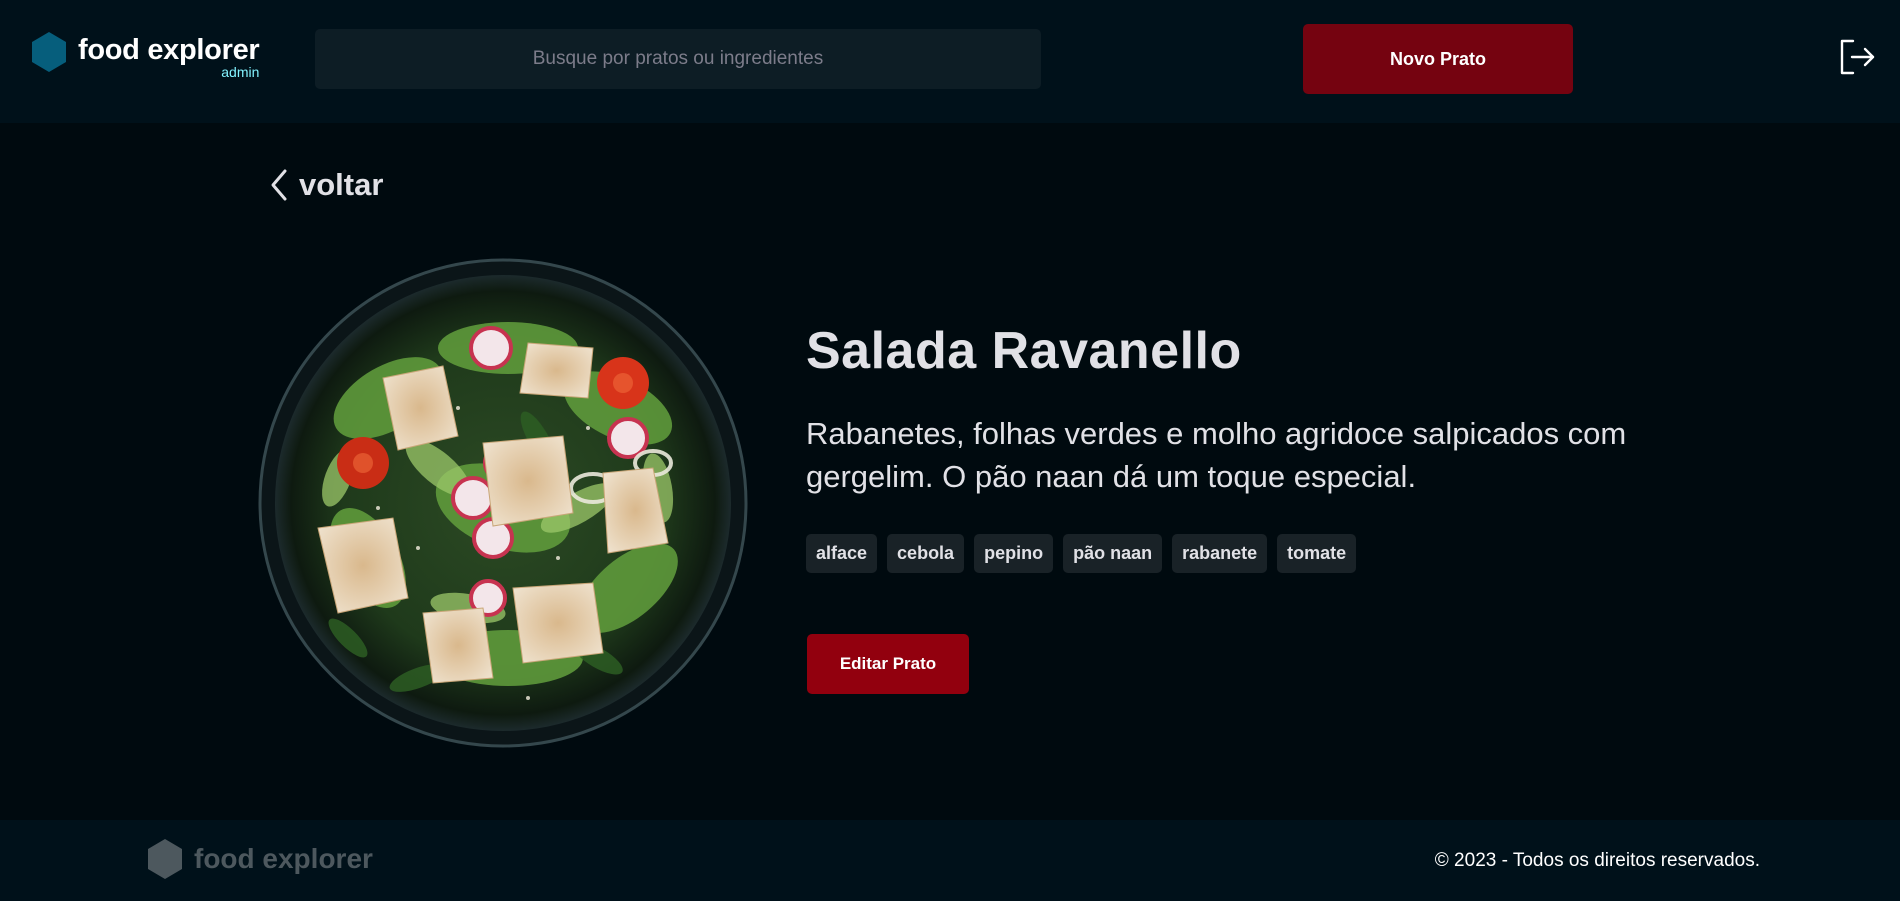  I want to click on footer-brand: food explorer, so click(260, 859).